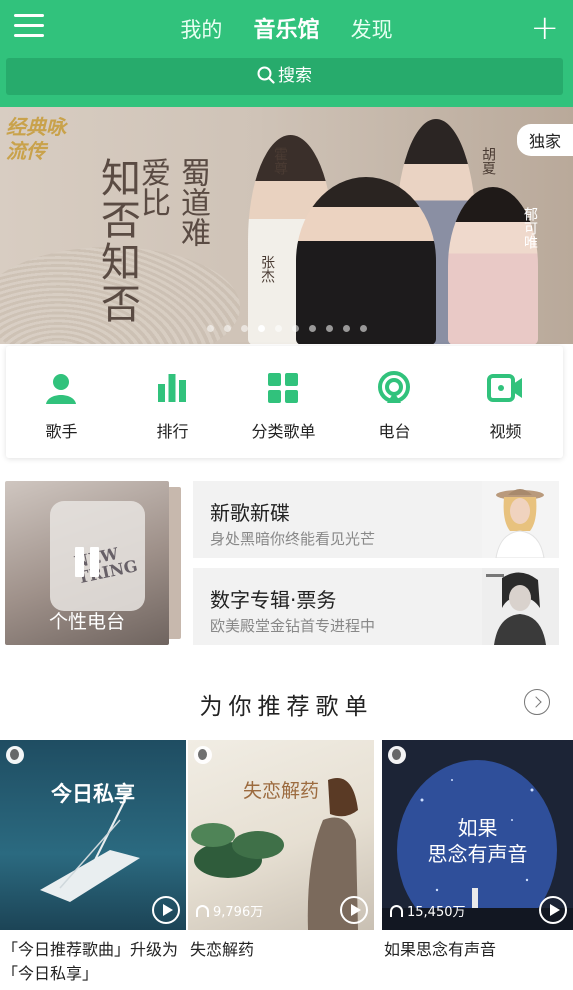 The image size is (573, 990). I want to click on playlist-card: 如果 思念有声音 15,450万 如果思念有声音, so click(477, 851).